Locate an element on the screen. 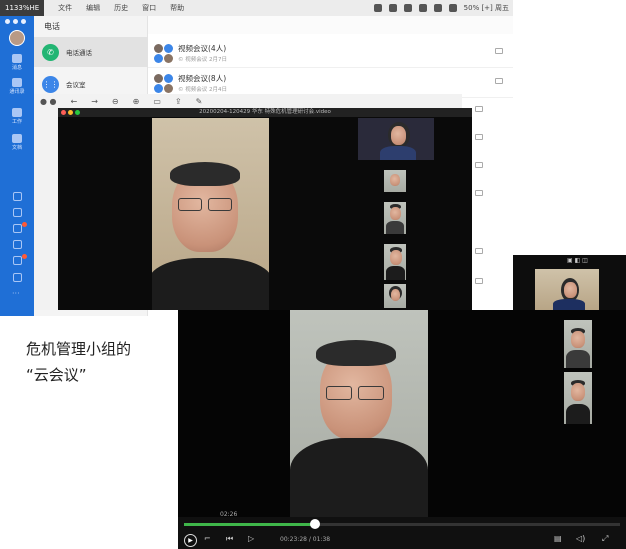  calendar-icon is located at coordinates (17, 196).